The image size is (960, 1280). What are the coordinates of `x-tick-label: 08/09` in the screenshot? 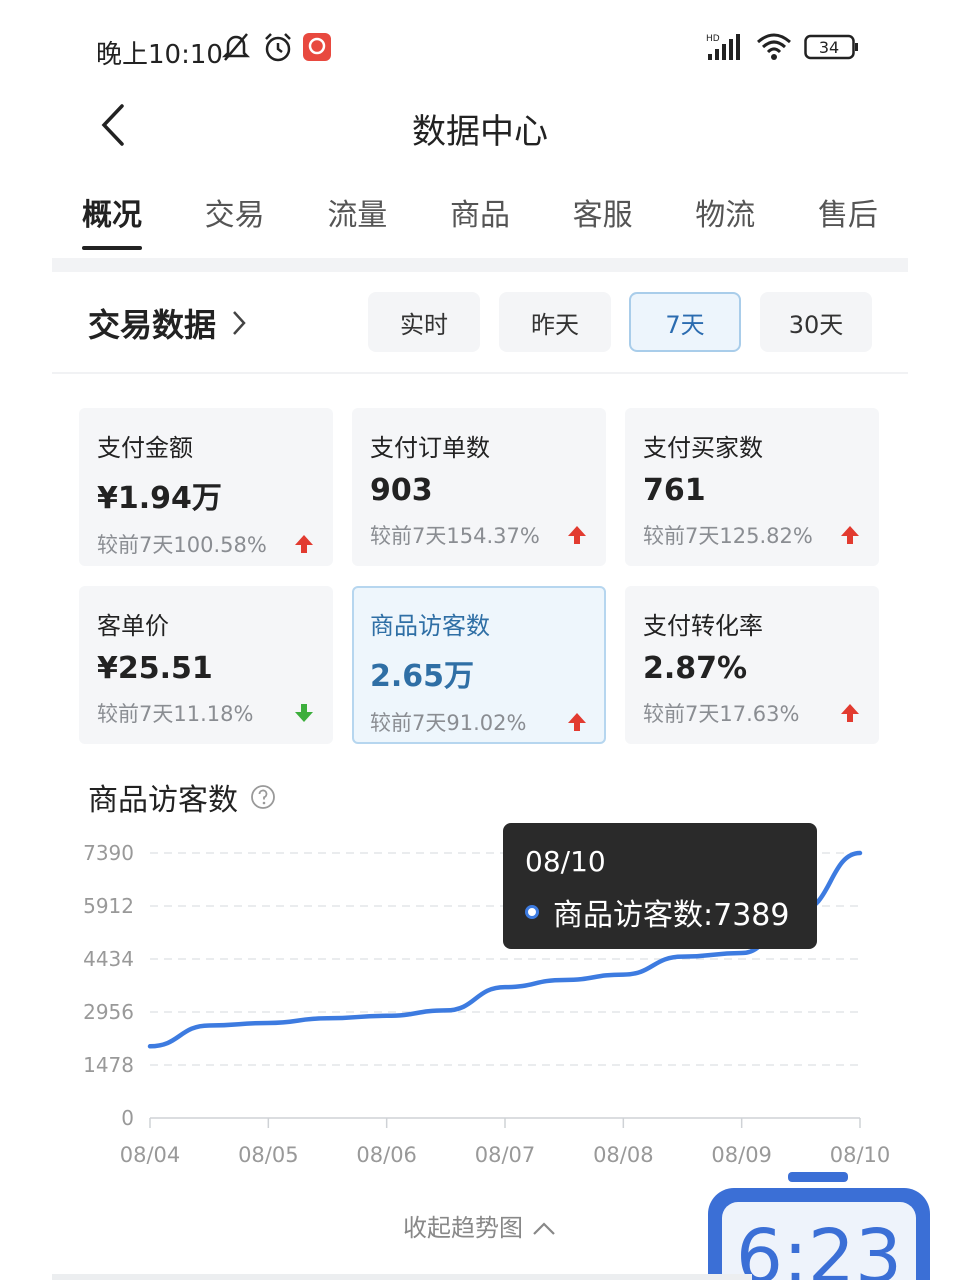 It's located at (741, 1155).